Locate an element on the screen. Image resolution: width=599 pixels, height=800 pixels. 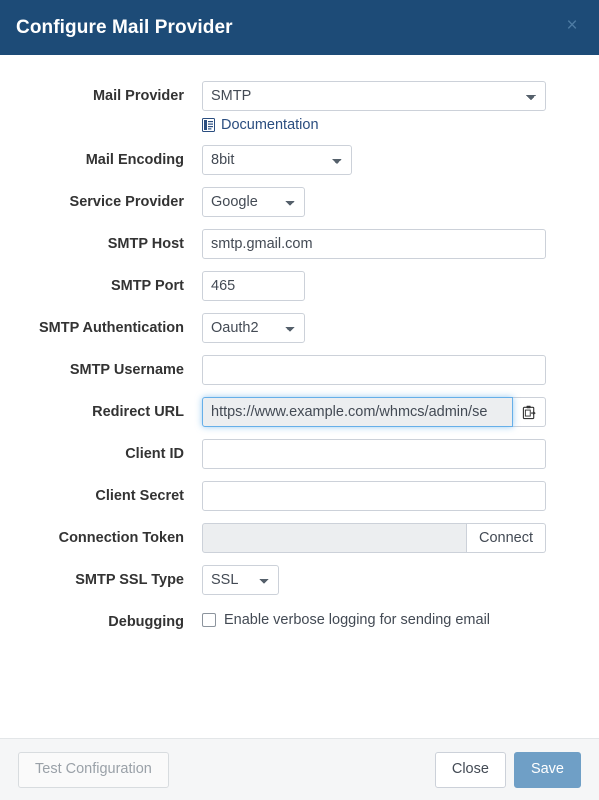
label-client-secret: Client Secret is located at coordinates (139, 496).